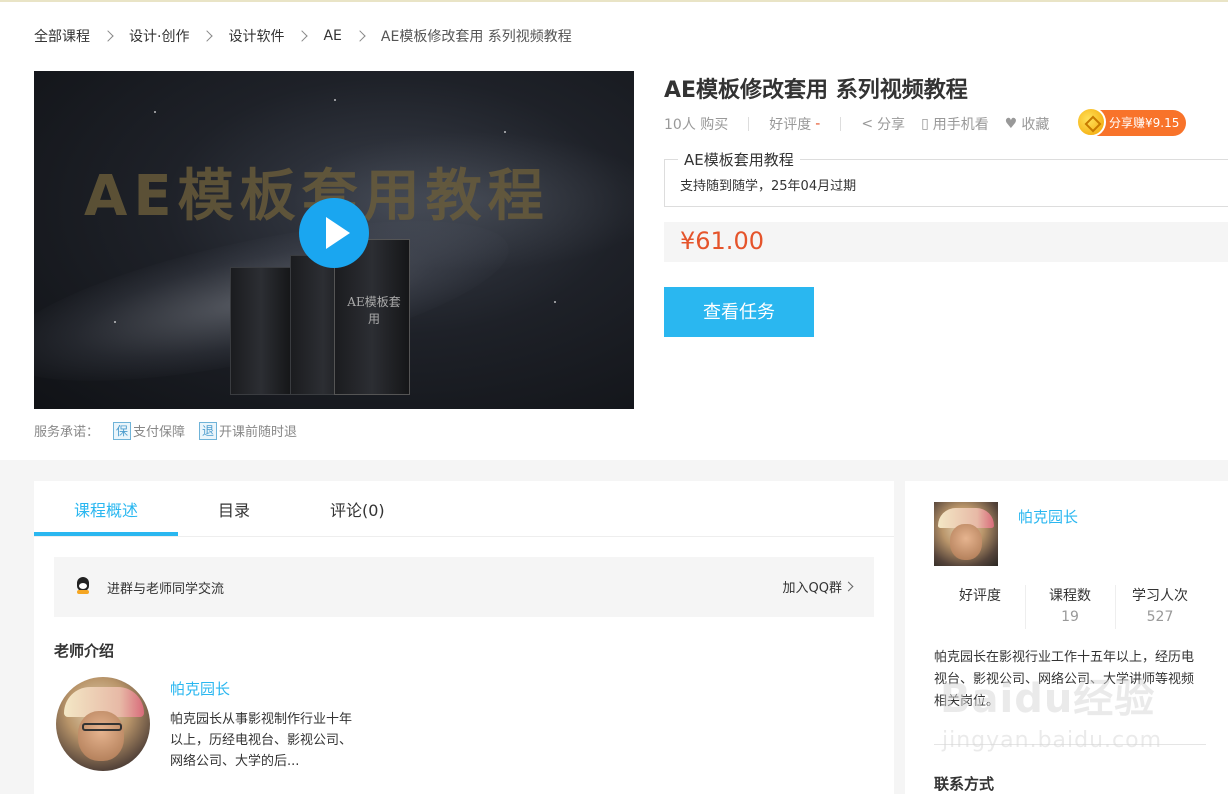 Image resolution: width=1228 pixels, height=794 pixels. I want to click on play-button, so click(334, 233).